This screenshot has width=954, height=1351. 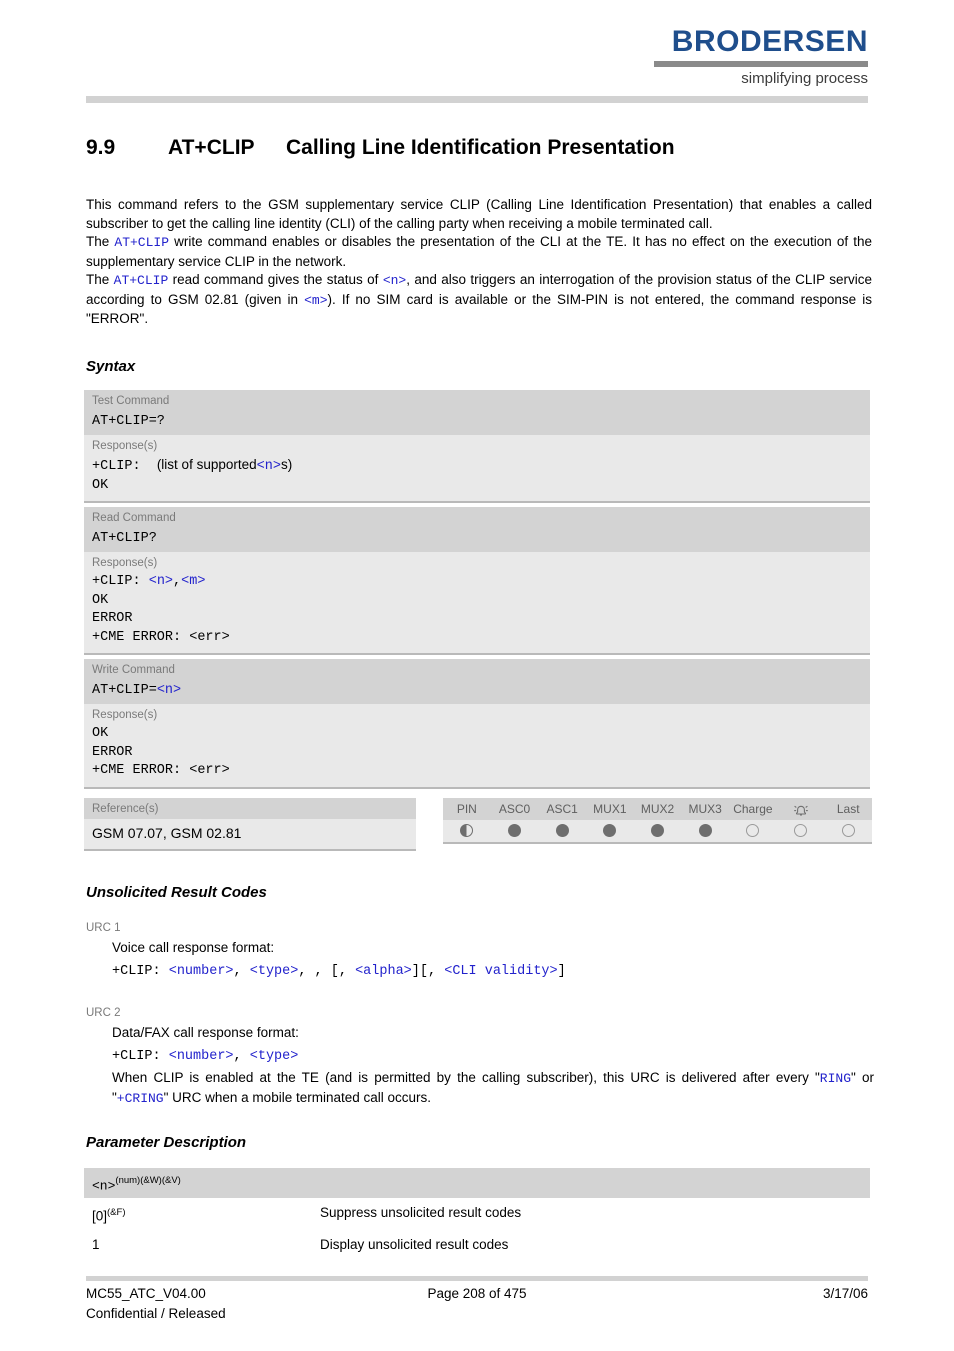 I want to click on pin-val-asc0, so click(x=515, y=830).